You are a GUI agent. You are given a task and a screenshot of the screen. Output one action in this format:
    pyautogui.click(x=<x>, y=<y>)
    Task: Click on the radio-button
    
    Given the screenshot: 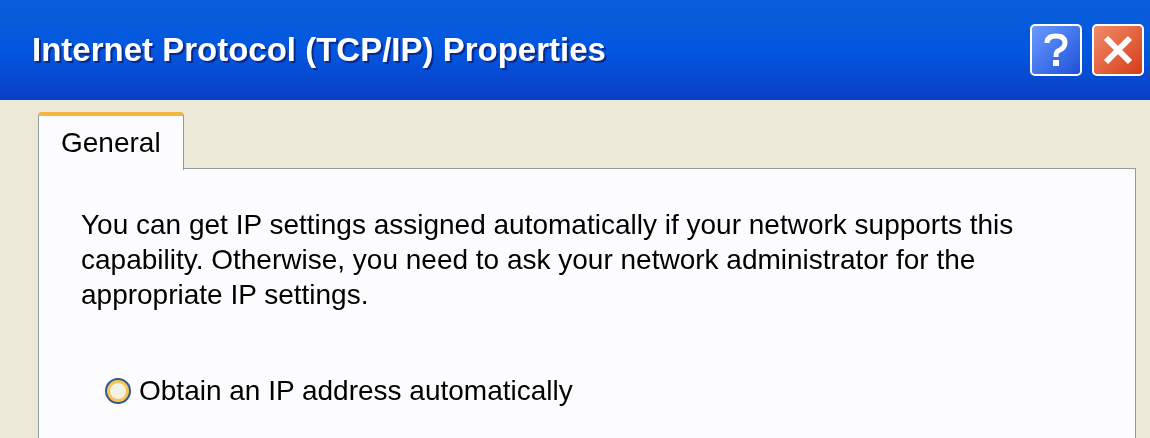 What is the action you would take?
    pyautogui.click(x=118, y=391)
    